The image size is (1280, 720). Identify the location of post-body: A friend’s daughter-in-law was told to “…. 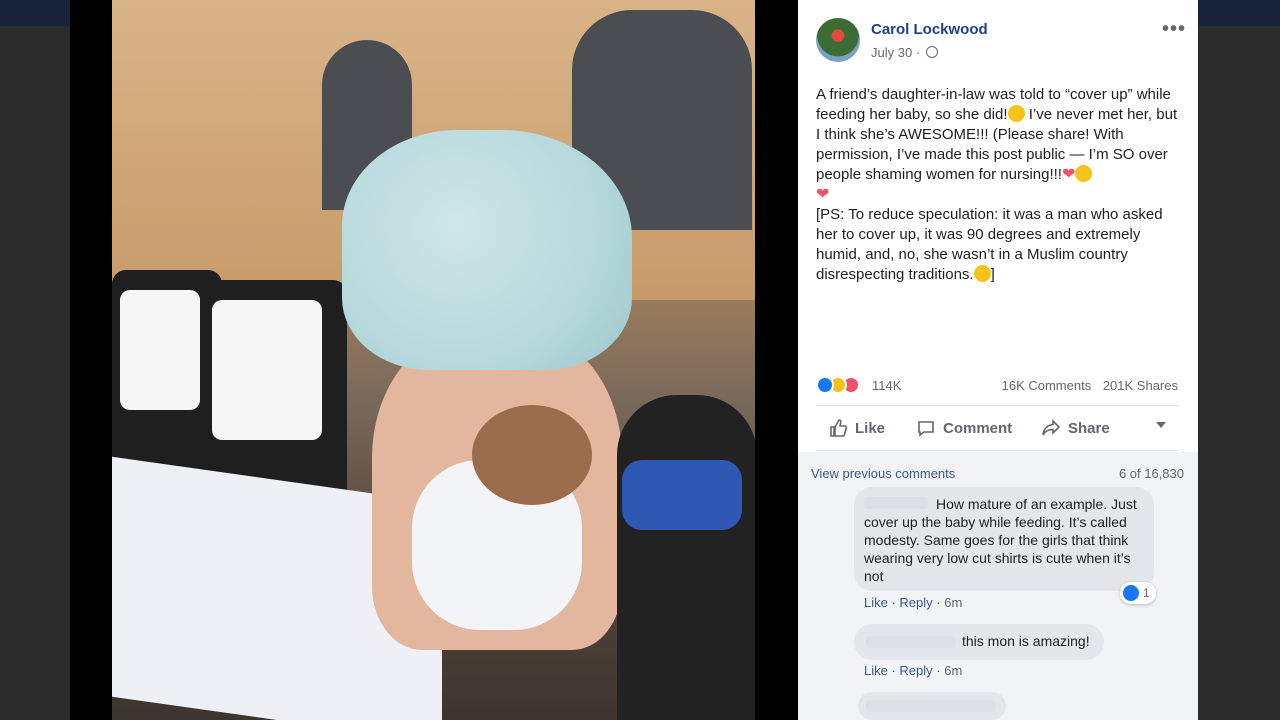
(997, 185).